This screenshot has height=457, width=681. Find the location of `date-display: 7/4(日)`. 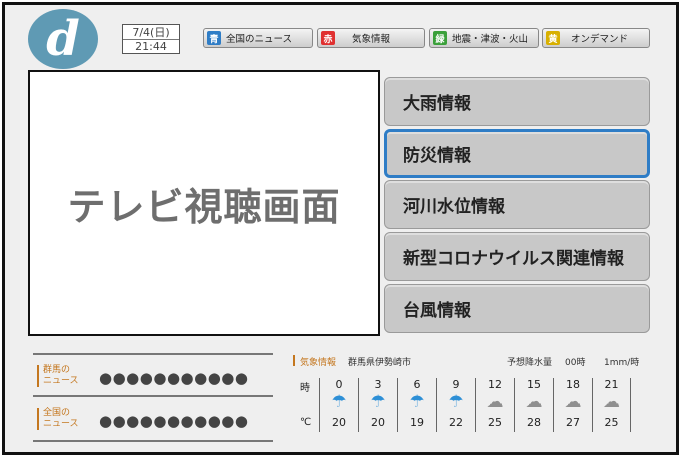

date-display: 7/4(日) is located at coordinates (151, 32).